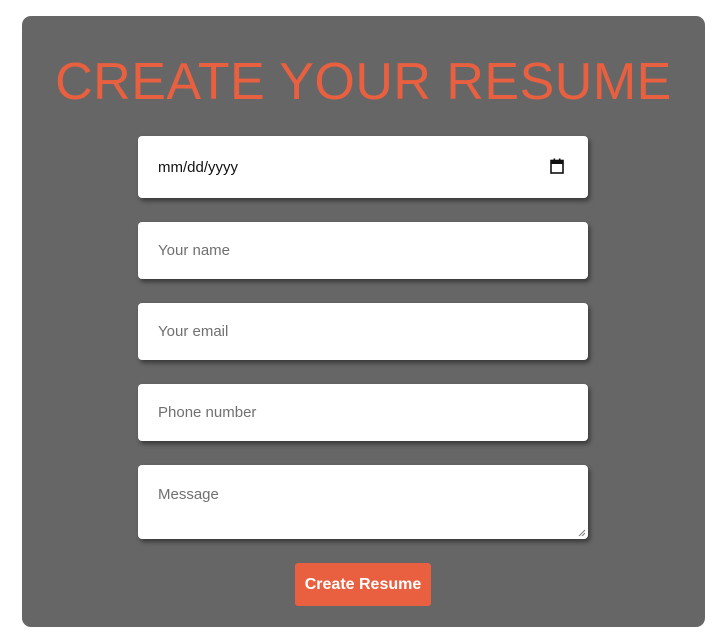  What do you see at coordinates (363, 82) in the screenshot?
I see `page-title: CREATE YOUR RESUME` at bounding box center [363, 82].